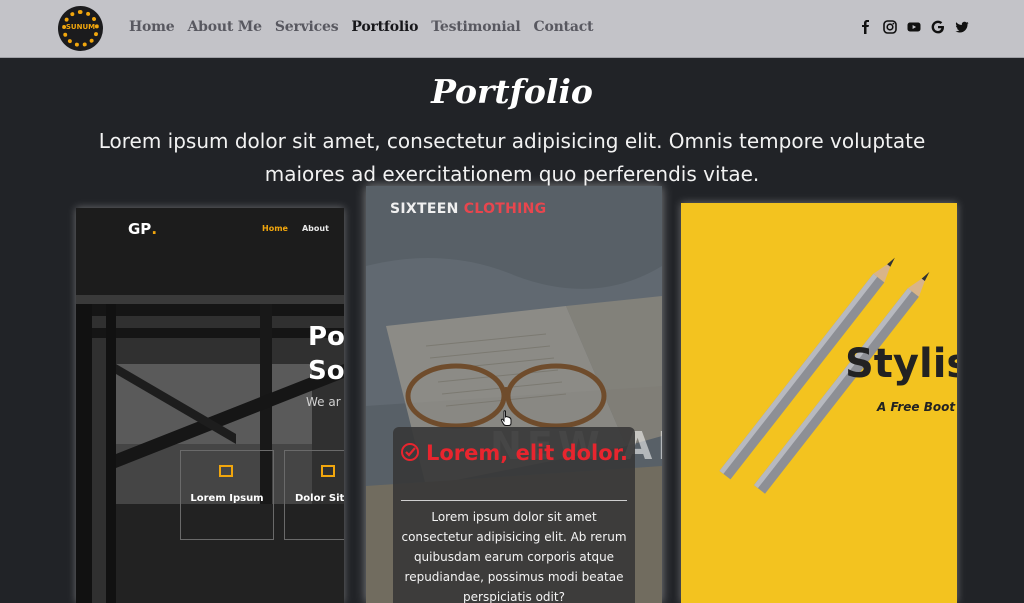  Describe the element at coordinates (315, 228) in the screenshot. I see `card1-nav-about: About` at that location.